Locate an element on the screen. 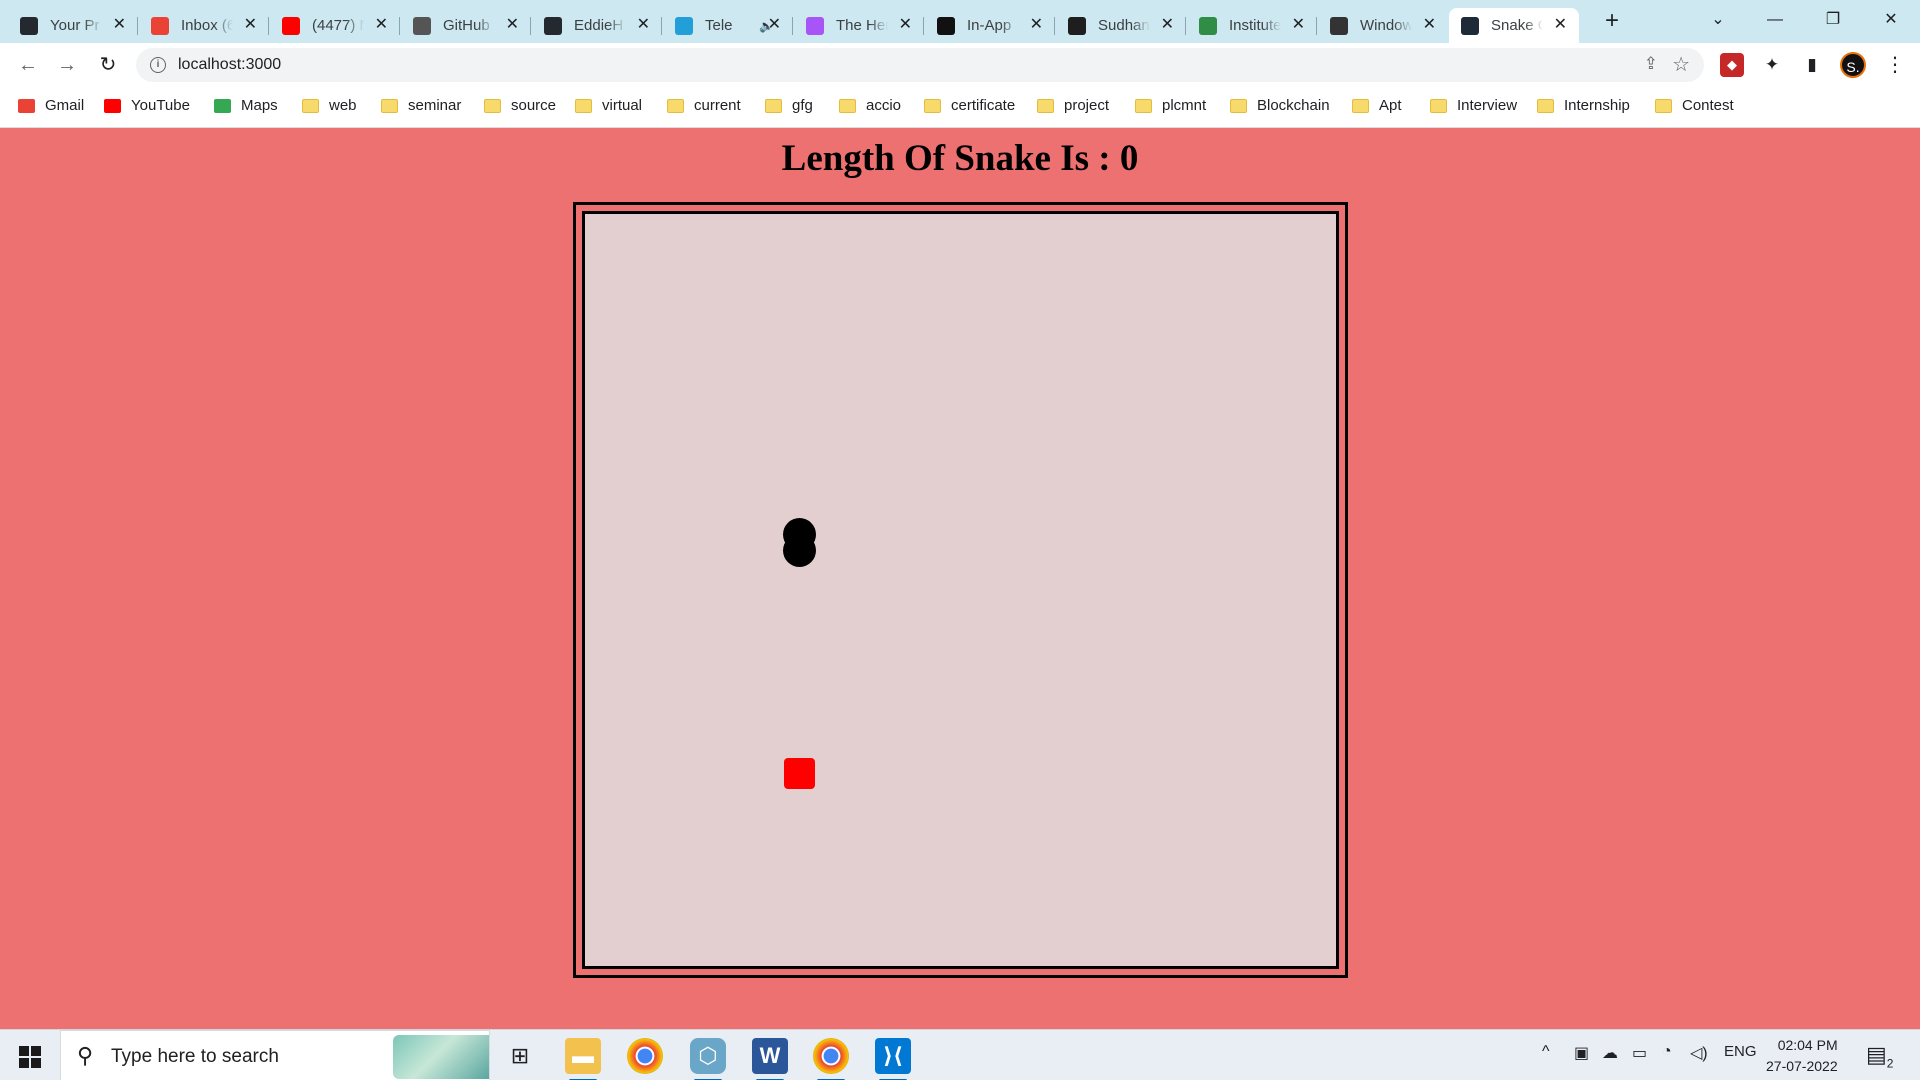 This screenshot has height=1080, width=1920. browser-toolbar: ← → ↻ i localhost:3000 ⇪ ☆ ◆ ✦ ▮ S. ⋮ is located at coordinates (960, 64).